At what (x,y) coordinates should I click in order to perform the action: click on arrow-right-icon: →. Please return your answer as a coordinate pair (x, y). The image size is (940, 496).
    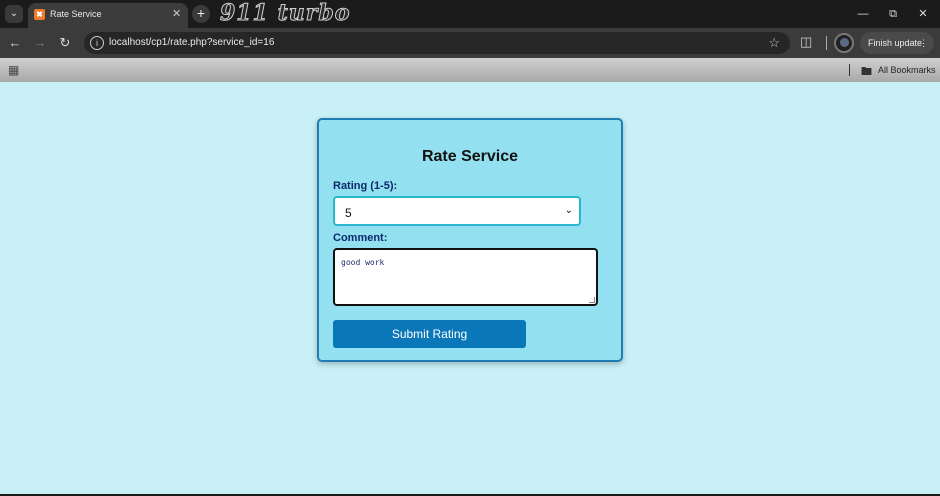
    Looking at the image, I should click on (40, 42).